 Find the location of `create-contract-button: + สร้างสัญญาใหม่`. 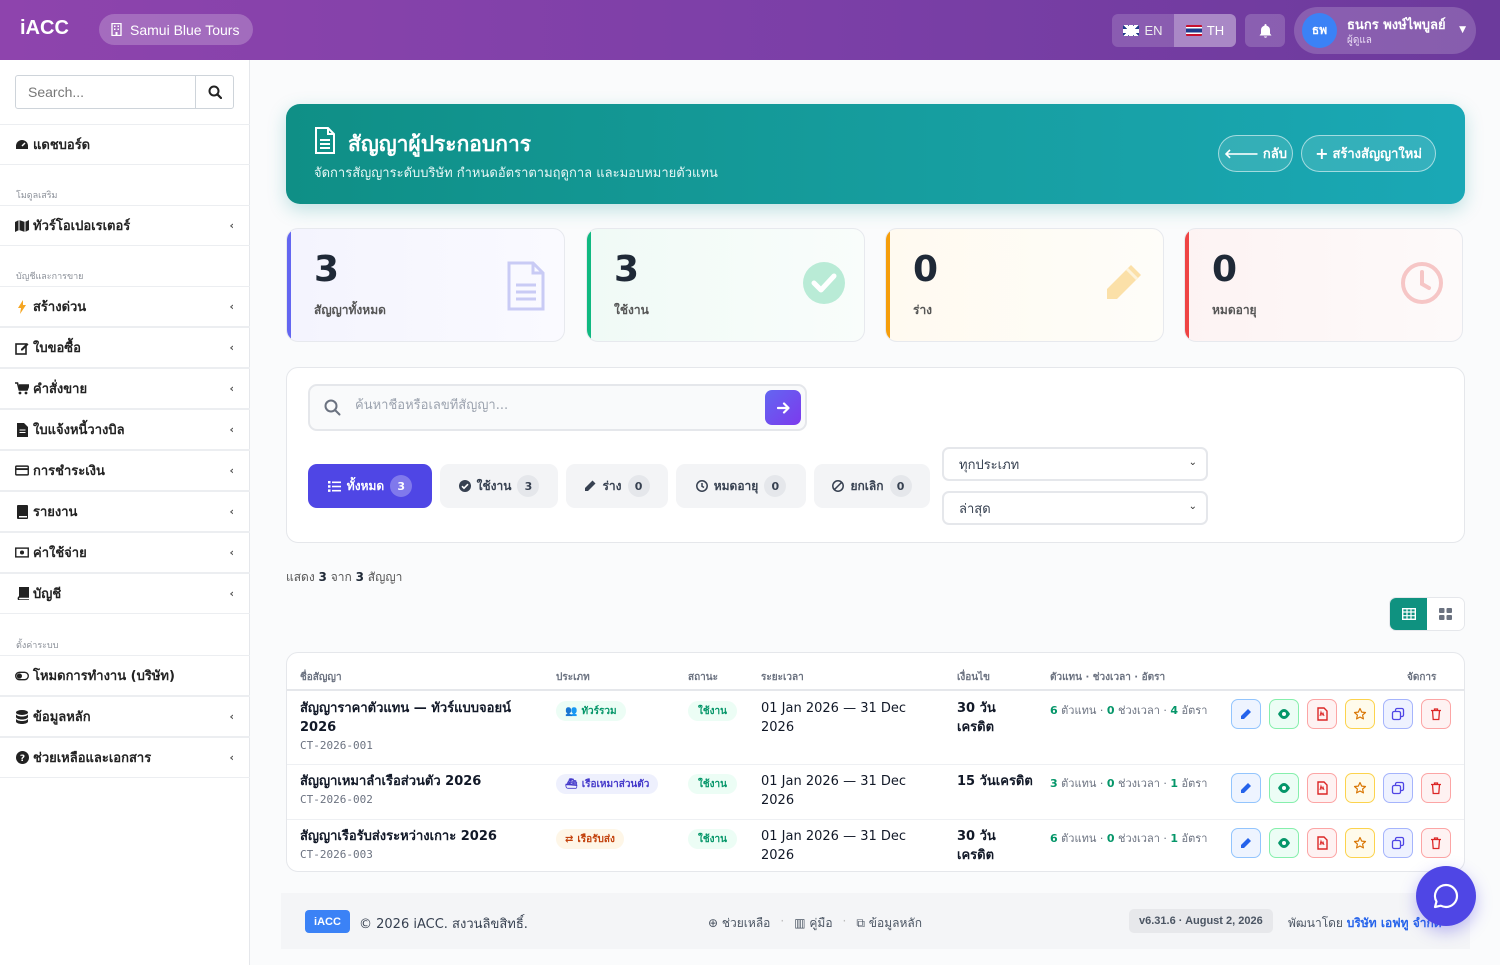

create-contract-button: + สร้างสัญญาใหม่ is located at coordinates (1368, 153).